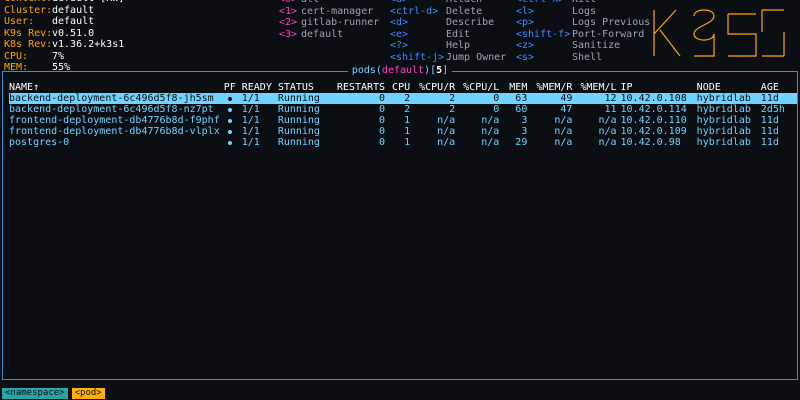  I want to click on shortcut-label: Shell, so click(587, 57).